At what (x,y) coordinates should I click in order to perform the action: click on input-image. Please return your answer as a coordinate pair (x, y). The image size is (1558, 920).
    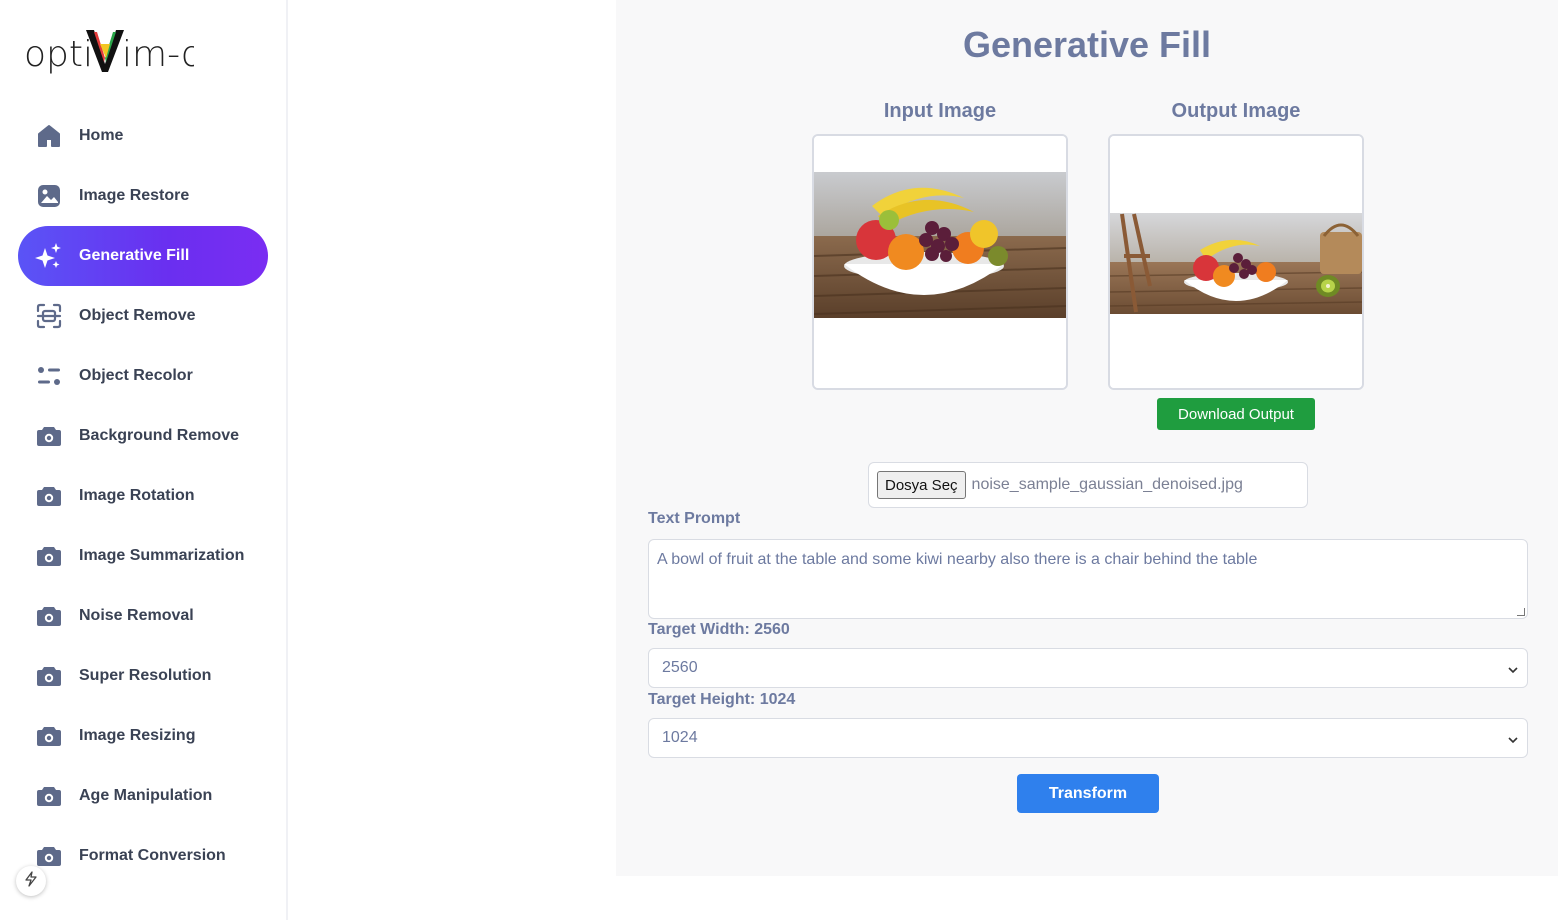
    Looking at the image, I should click on (940, 262).